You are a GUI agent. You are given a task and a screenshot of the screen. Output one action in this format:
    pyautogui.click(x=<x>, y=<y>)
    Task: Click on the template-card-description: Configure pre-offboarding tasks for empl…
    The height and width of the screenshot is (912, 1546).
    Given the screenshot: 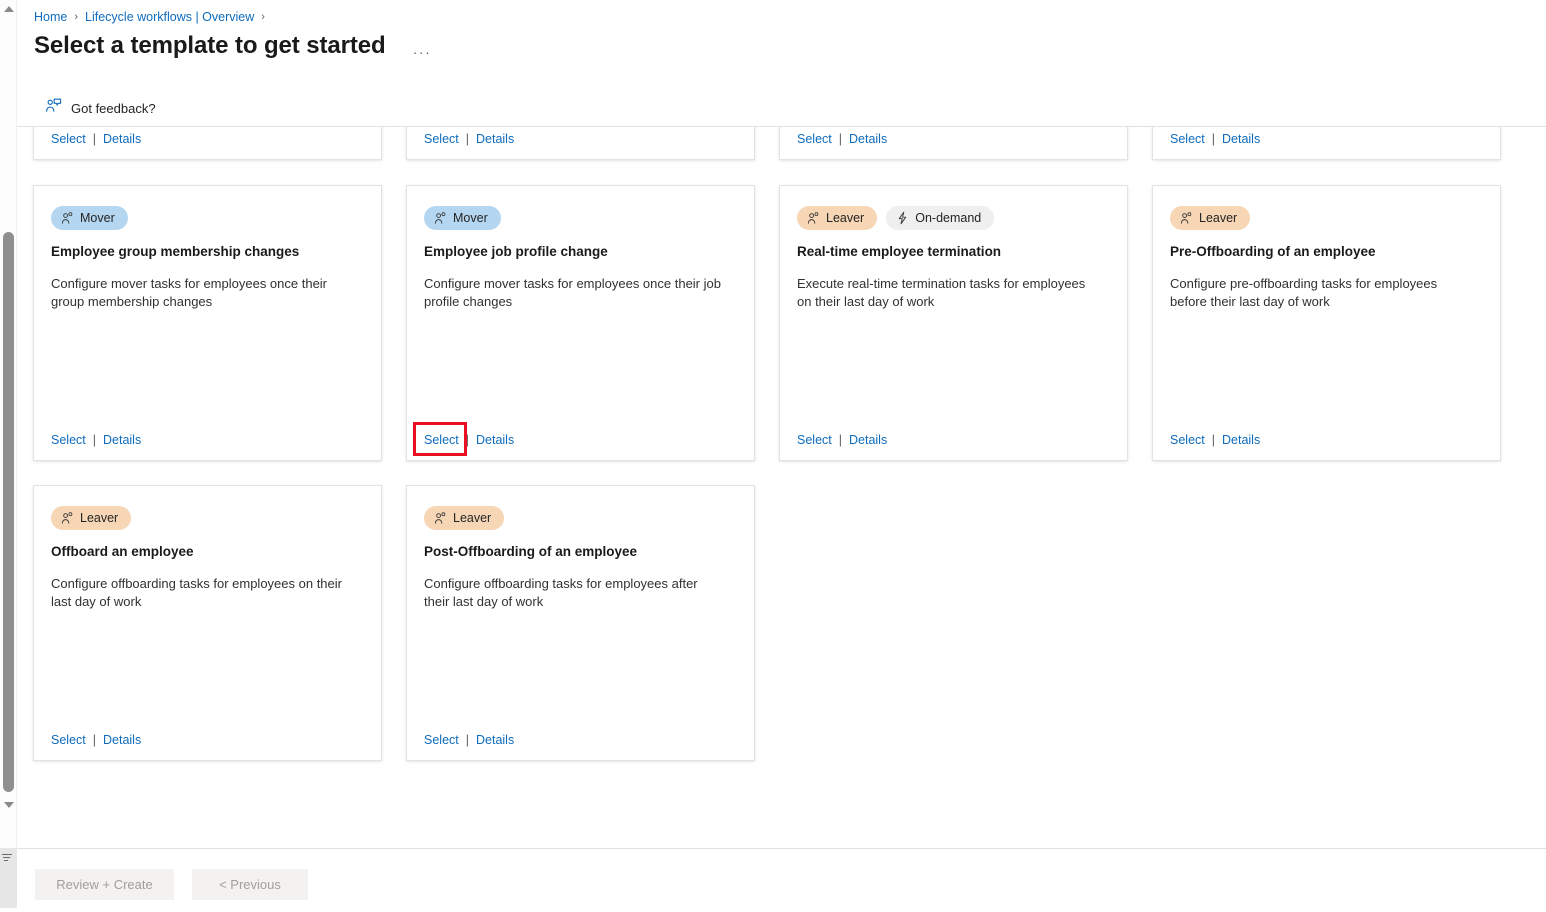 What is the action you would take?
    pyautogui.click(x=1304, y=292)
    